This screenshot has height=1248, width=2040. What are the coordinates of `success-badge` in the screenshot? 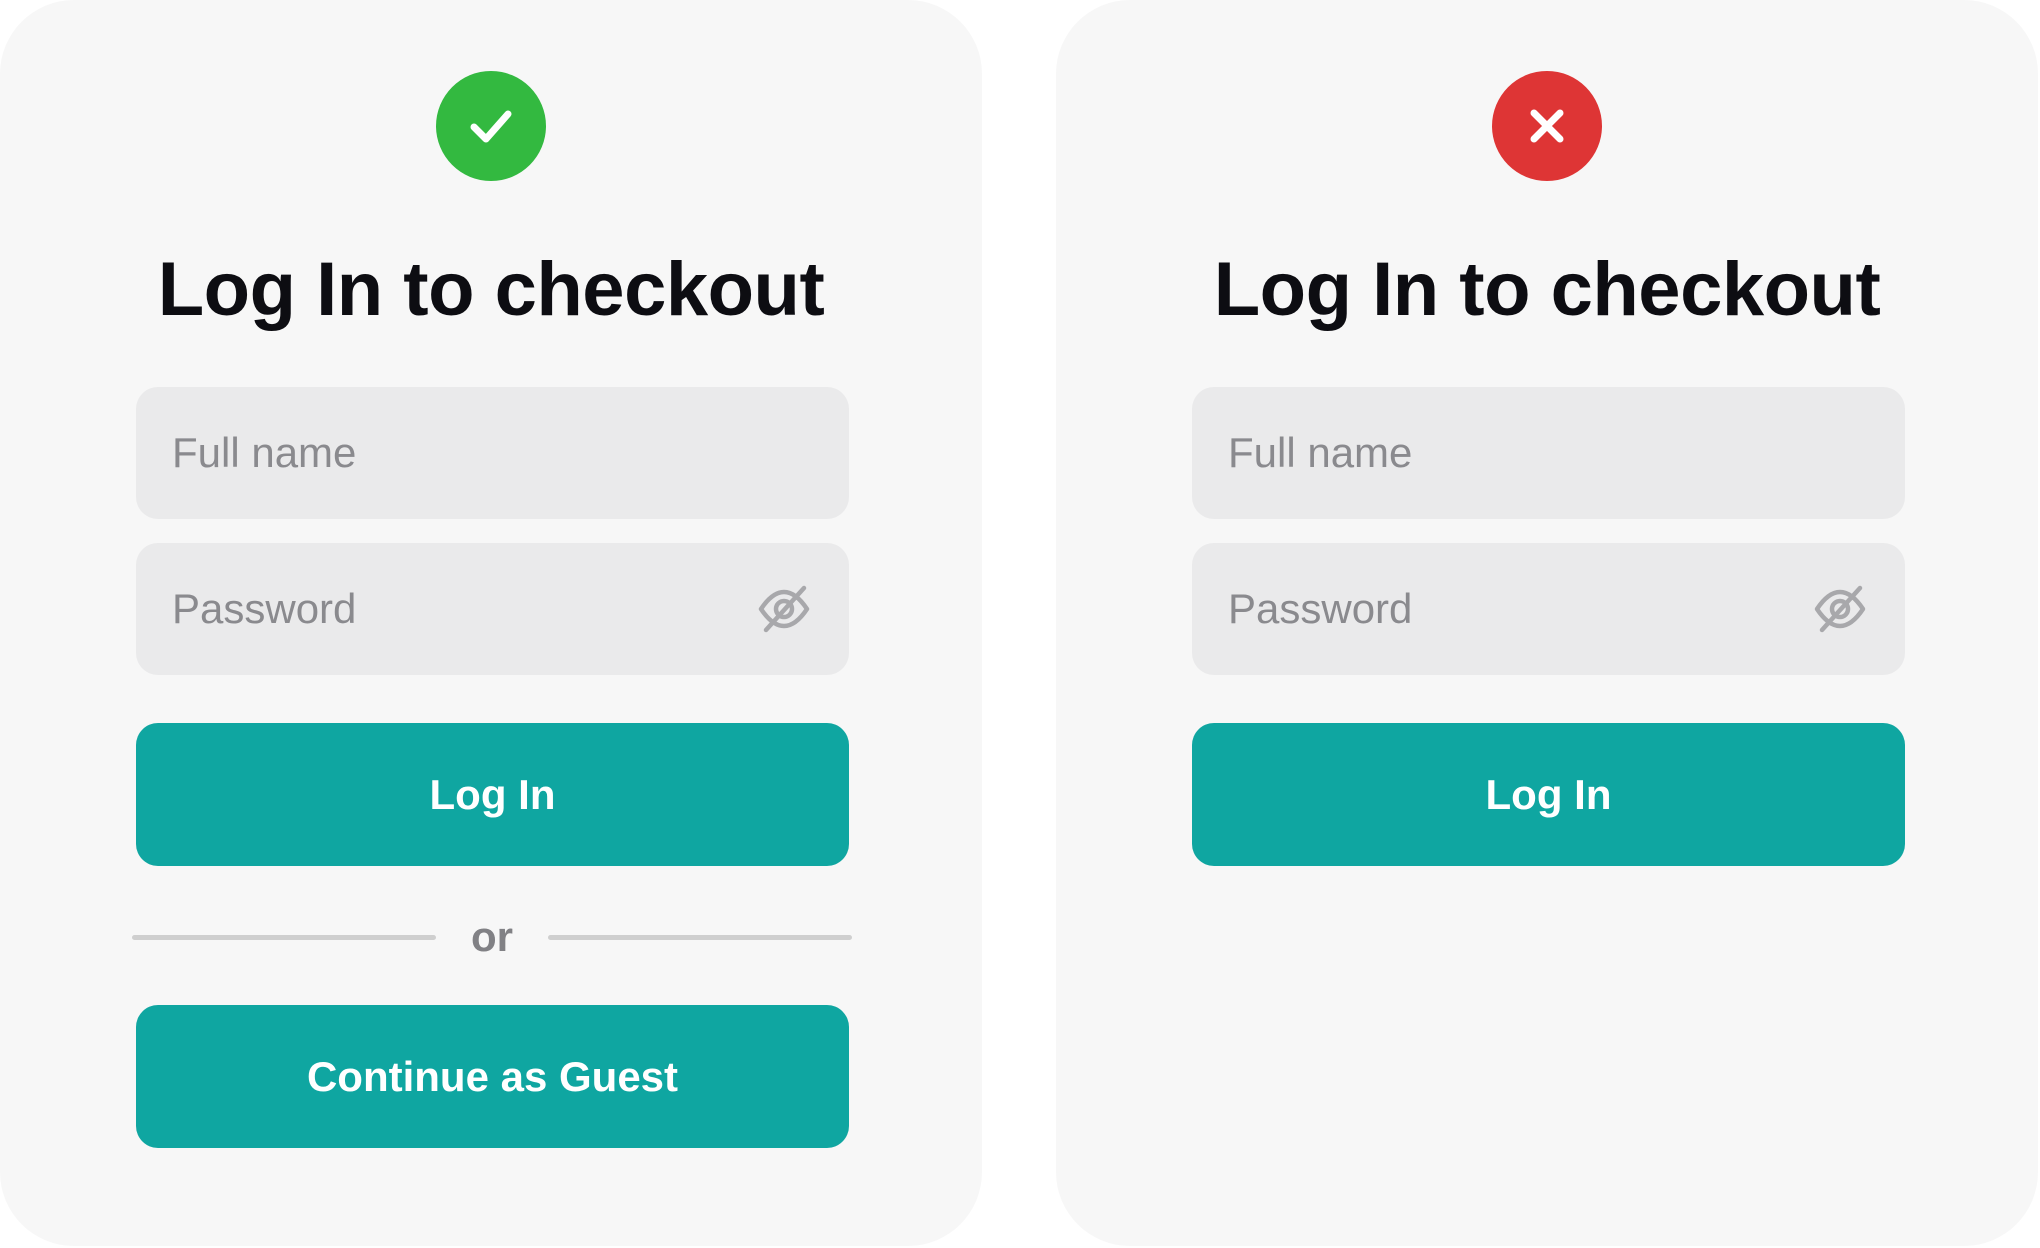 It's located at (491, 126).